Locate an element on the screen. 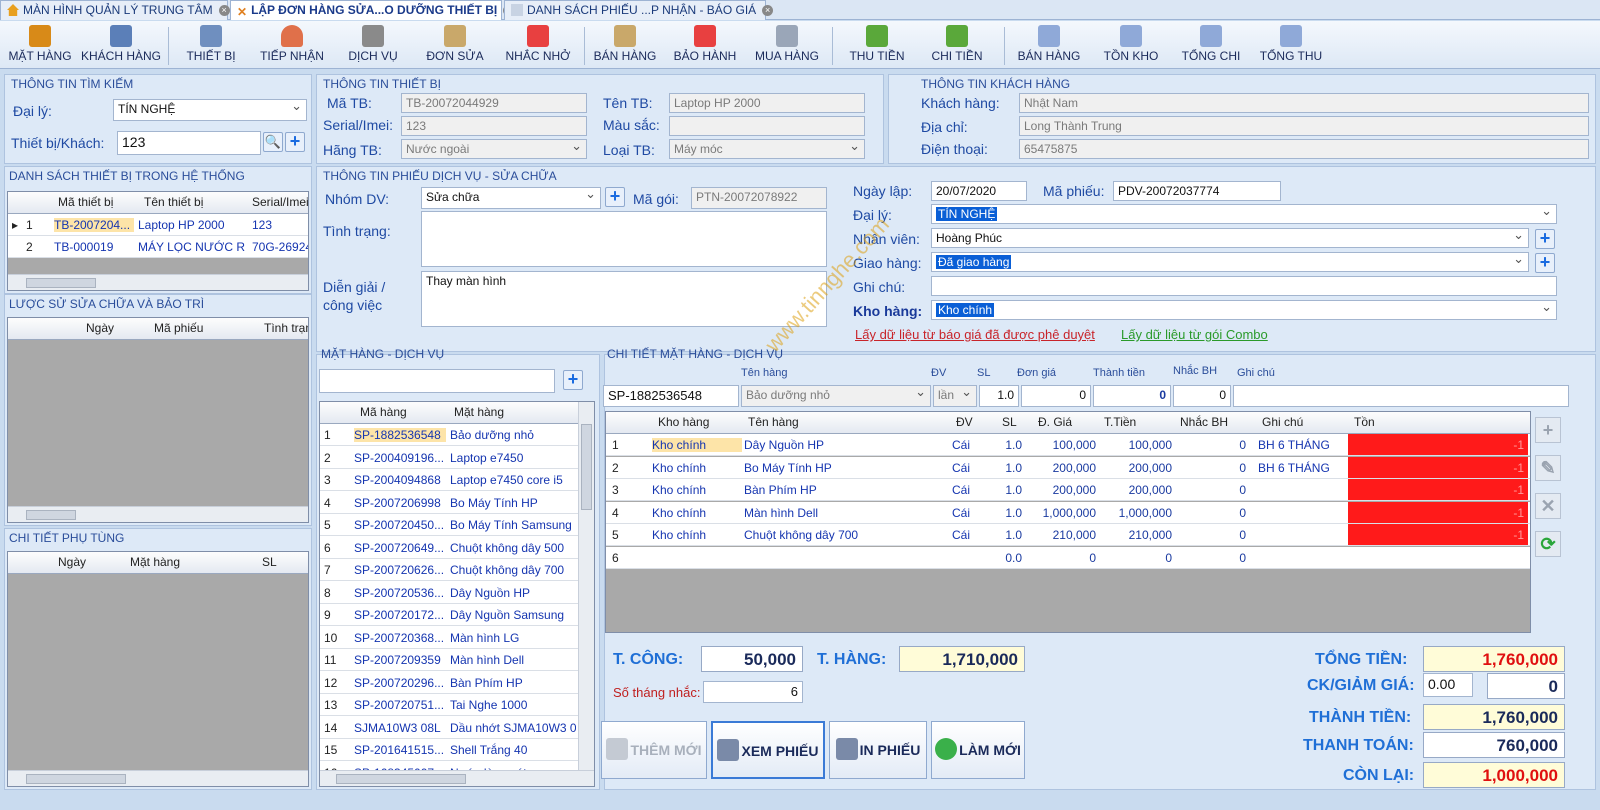 The height and width of the screenshot is (810, 1600). ribbon-button-sales-report: BÁN HÀNG is located at coordinates (1049, 46).